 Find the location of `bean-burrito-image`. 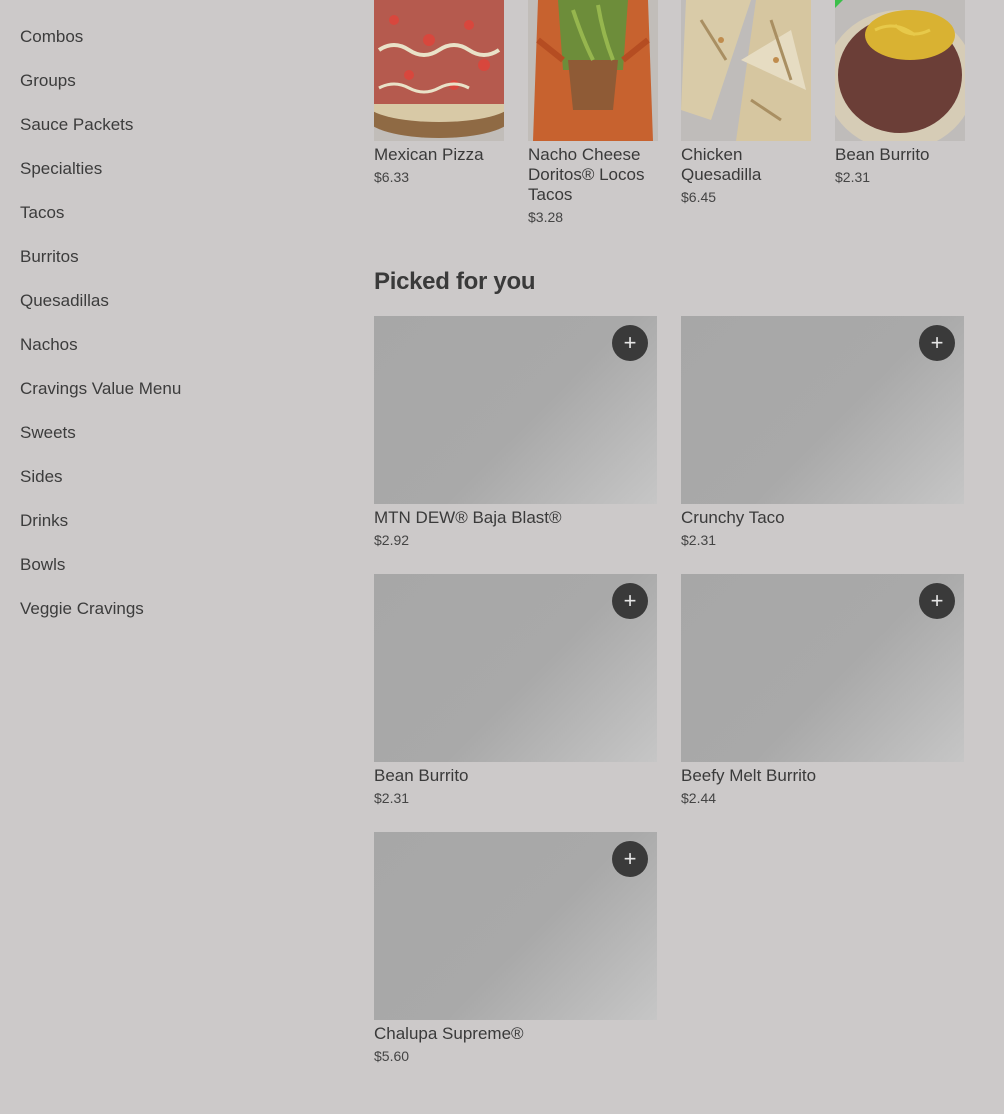

bean-burrito-image is located at coordinates (900, 70).